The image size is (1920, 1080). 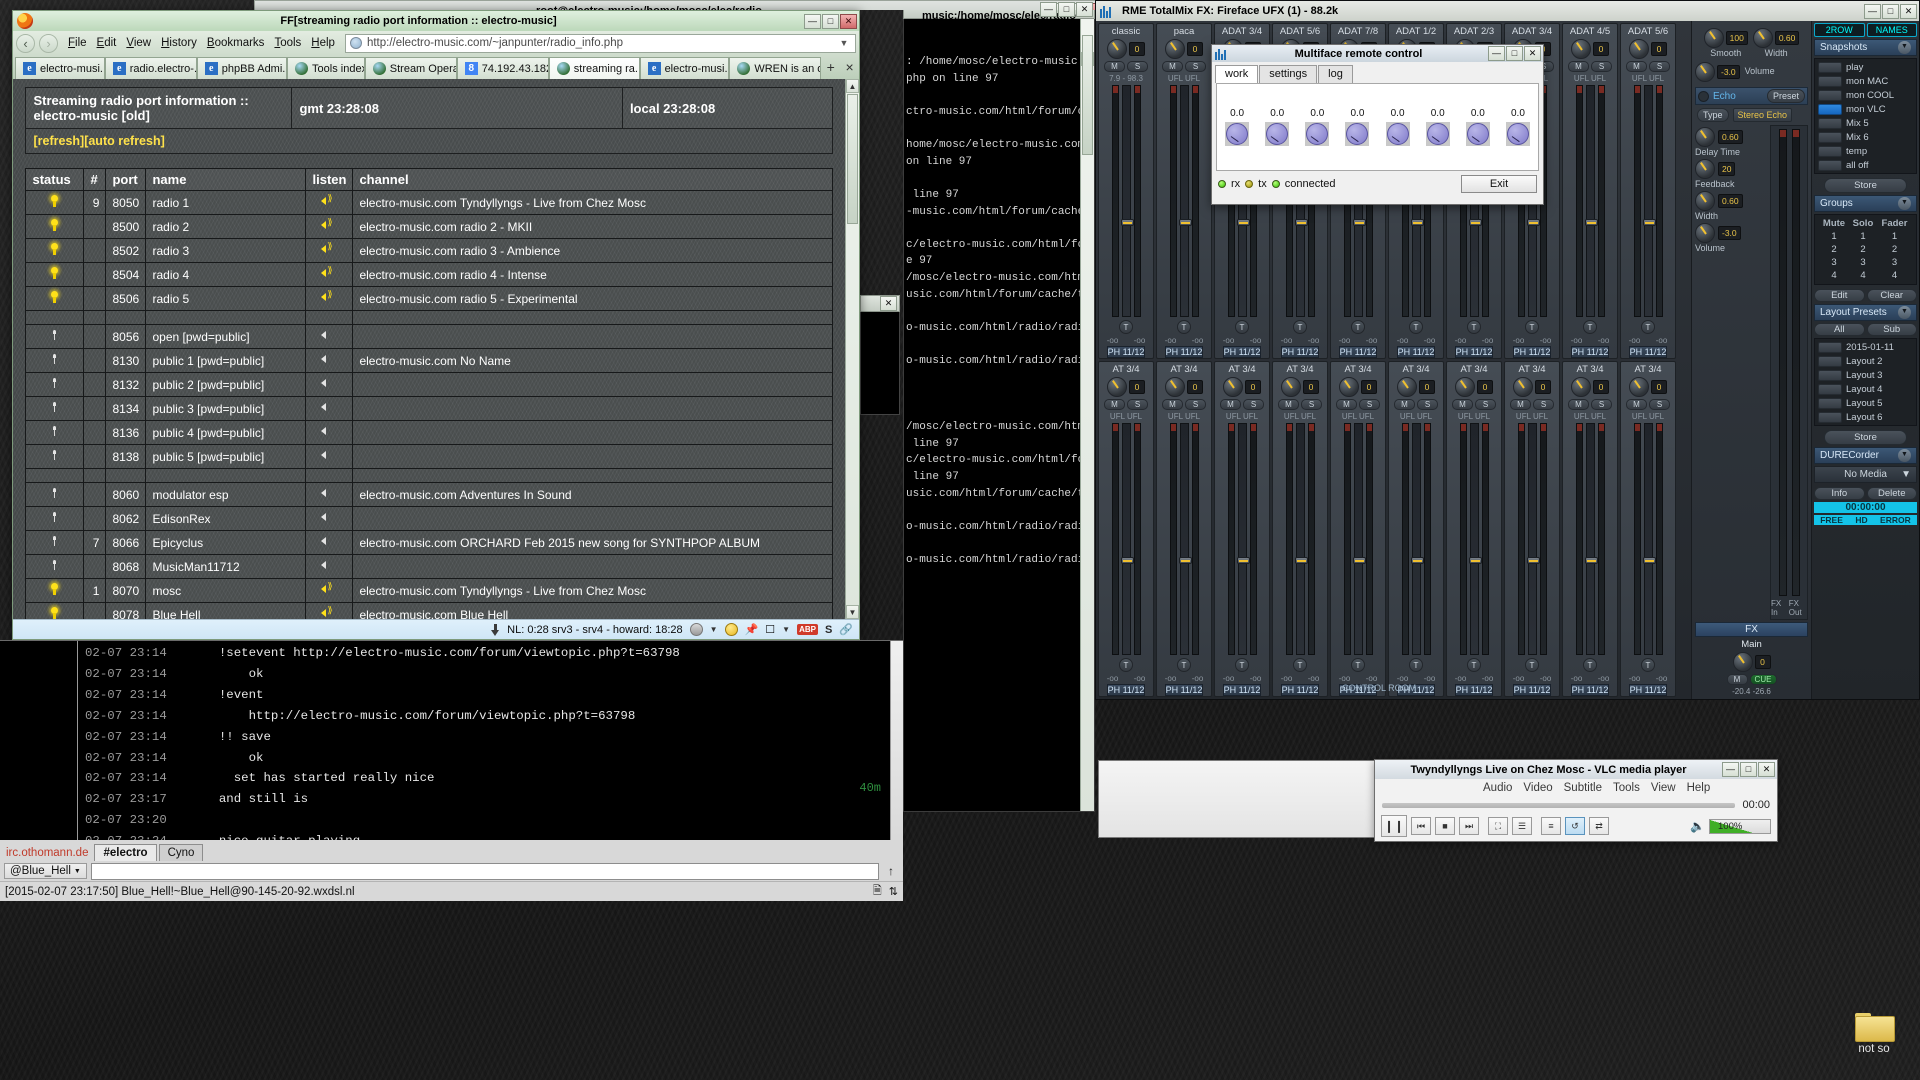 What do you see at coordinates (1894, 236) in the screenshot?
I see `group-cell: 1` at bounding box center [1894, 236].